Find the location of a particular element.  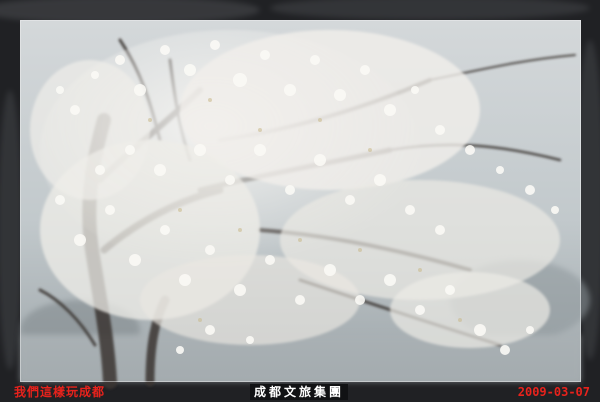

caption-center-text: 成都文旅集團 is located at coordinates (299, 392).